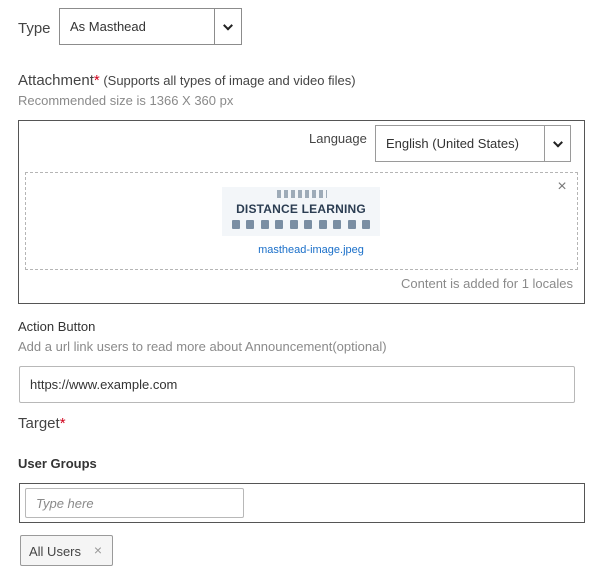  I want to click on language-select-toggle, so click(557, 143).